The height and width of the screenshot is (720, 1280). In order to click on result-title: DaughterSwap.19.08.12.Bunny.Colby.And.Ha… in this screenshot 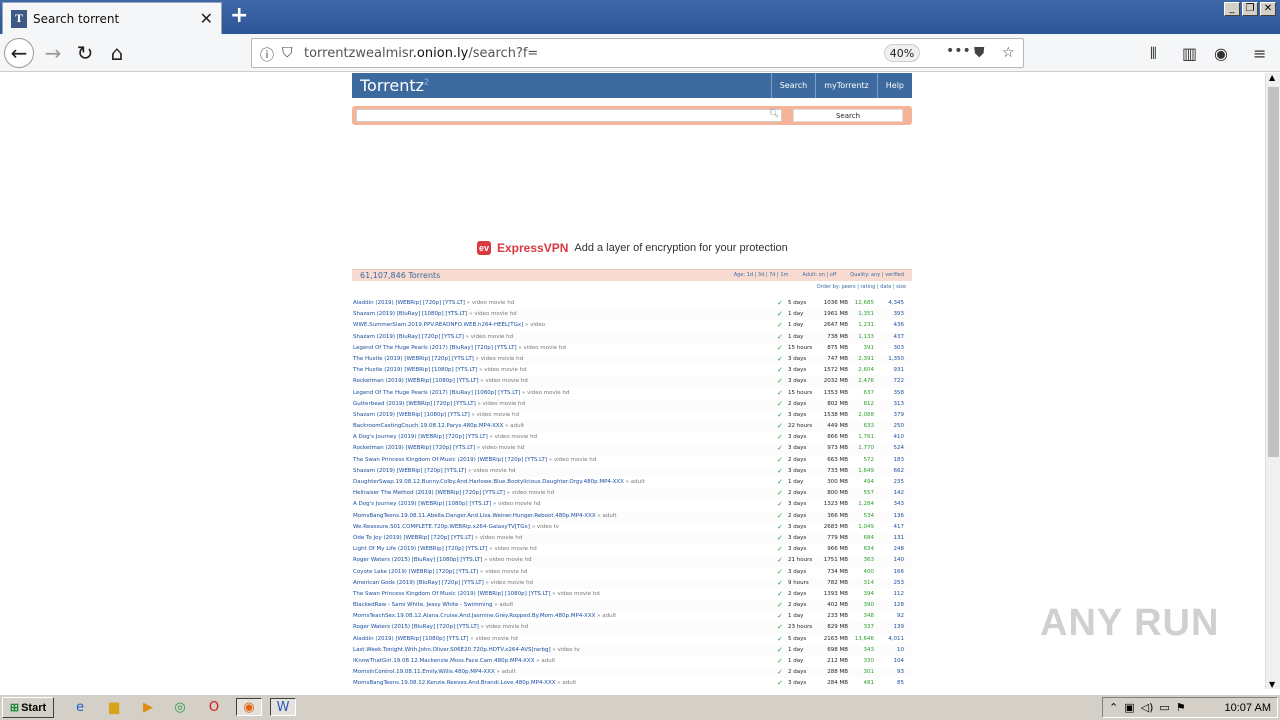, I will do `click(499, 482)`.